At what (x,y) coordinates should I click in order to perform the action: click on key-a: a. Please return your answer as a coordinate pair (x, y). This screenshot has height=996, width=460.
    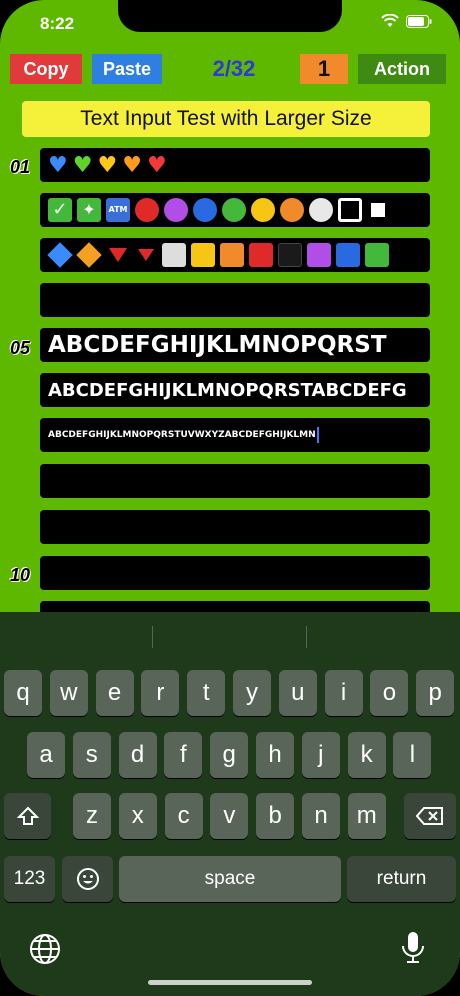
    Looking at the image, I should click on (46, 755).